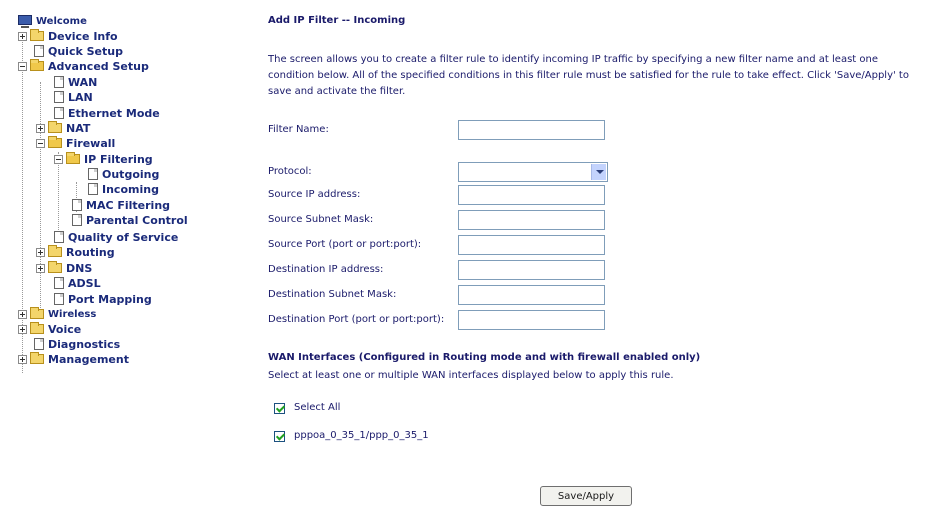  I want to click on tree-label: Firewall, so click(91, 143).